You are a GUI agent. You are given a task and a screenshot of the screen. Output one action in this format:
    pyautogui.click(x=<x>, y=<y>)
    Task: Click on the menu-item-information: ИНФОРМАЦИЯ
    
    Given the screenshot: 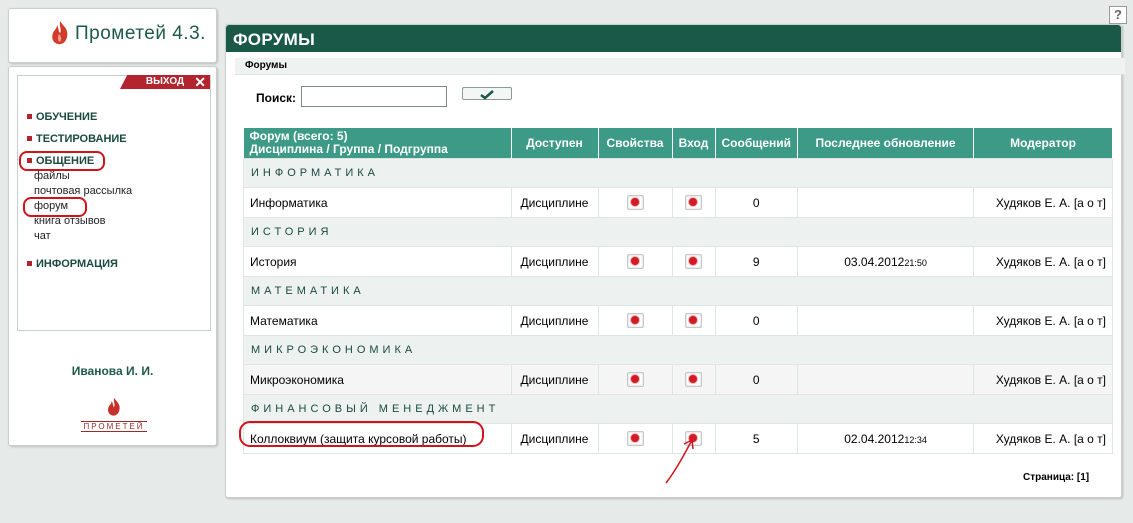 What is the action you would take?
    pyautogui.click(x=79, y=268)
    